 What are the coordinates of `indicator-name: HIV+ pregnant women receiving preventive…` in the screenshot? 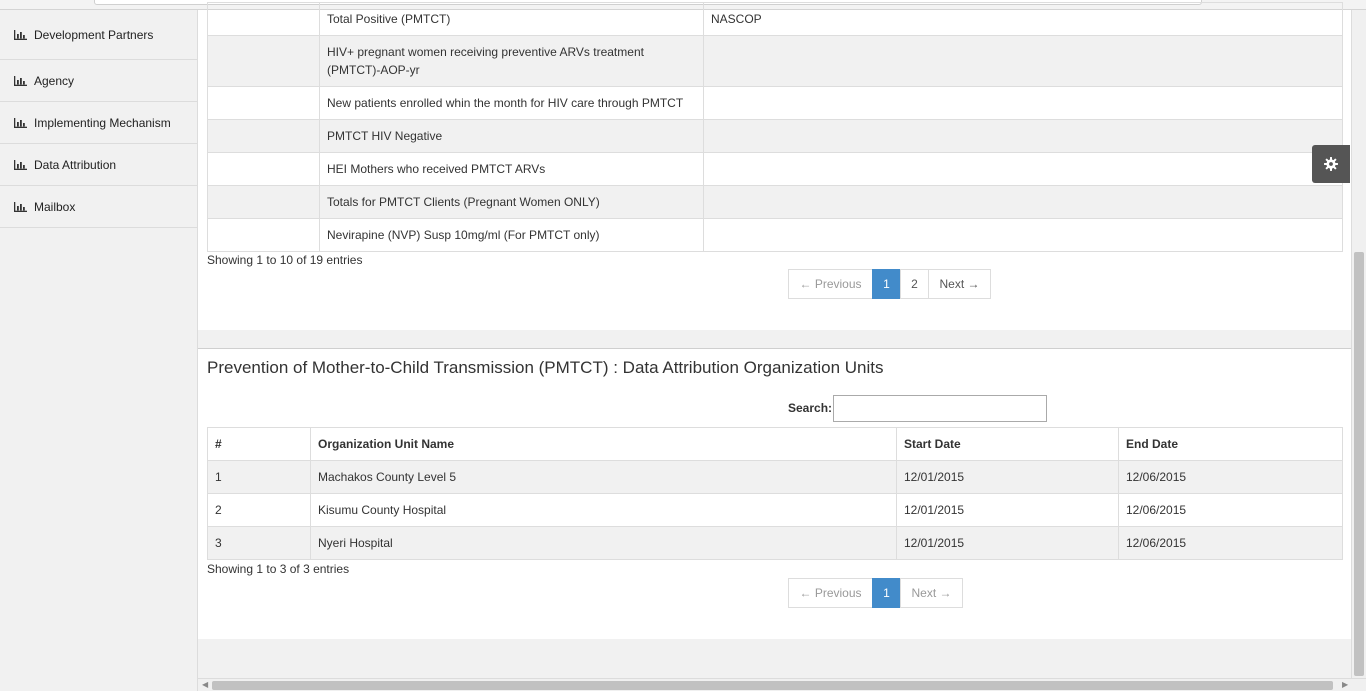 It's located at (511, 61).